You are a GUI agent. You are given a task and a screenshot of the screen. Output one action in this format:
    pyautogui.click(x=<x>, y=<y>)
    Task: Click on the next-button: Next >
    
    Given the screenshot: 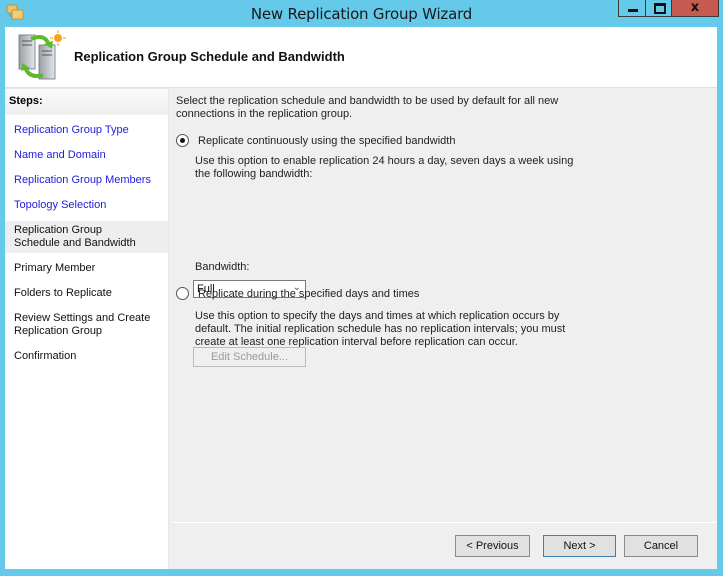 What is the action you would take?
    pyautogui.click(x=579, y=546)
    